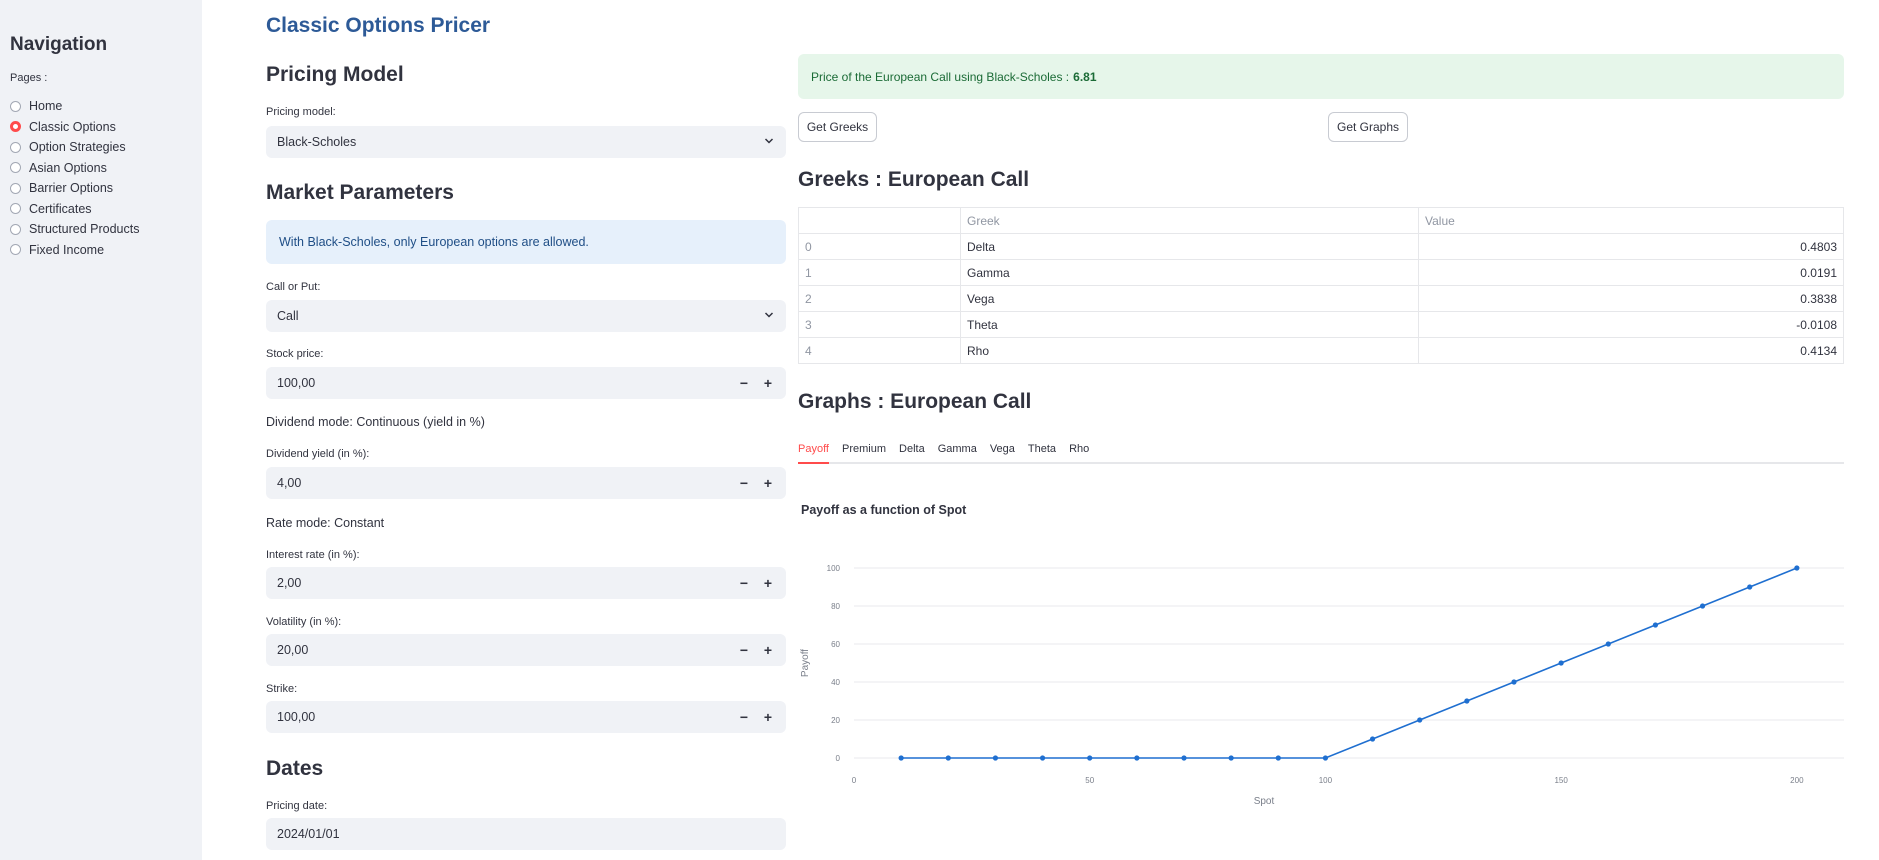 The height and width of the screenshot is (860, 1879). What do you see at coordinates (879, 324) in the screenshot?
I see `row-index: 3` at bounding box center [879, 324].